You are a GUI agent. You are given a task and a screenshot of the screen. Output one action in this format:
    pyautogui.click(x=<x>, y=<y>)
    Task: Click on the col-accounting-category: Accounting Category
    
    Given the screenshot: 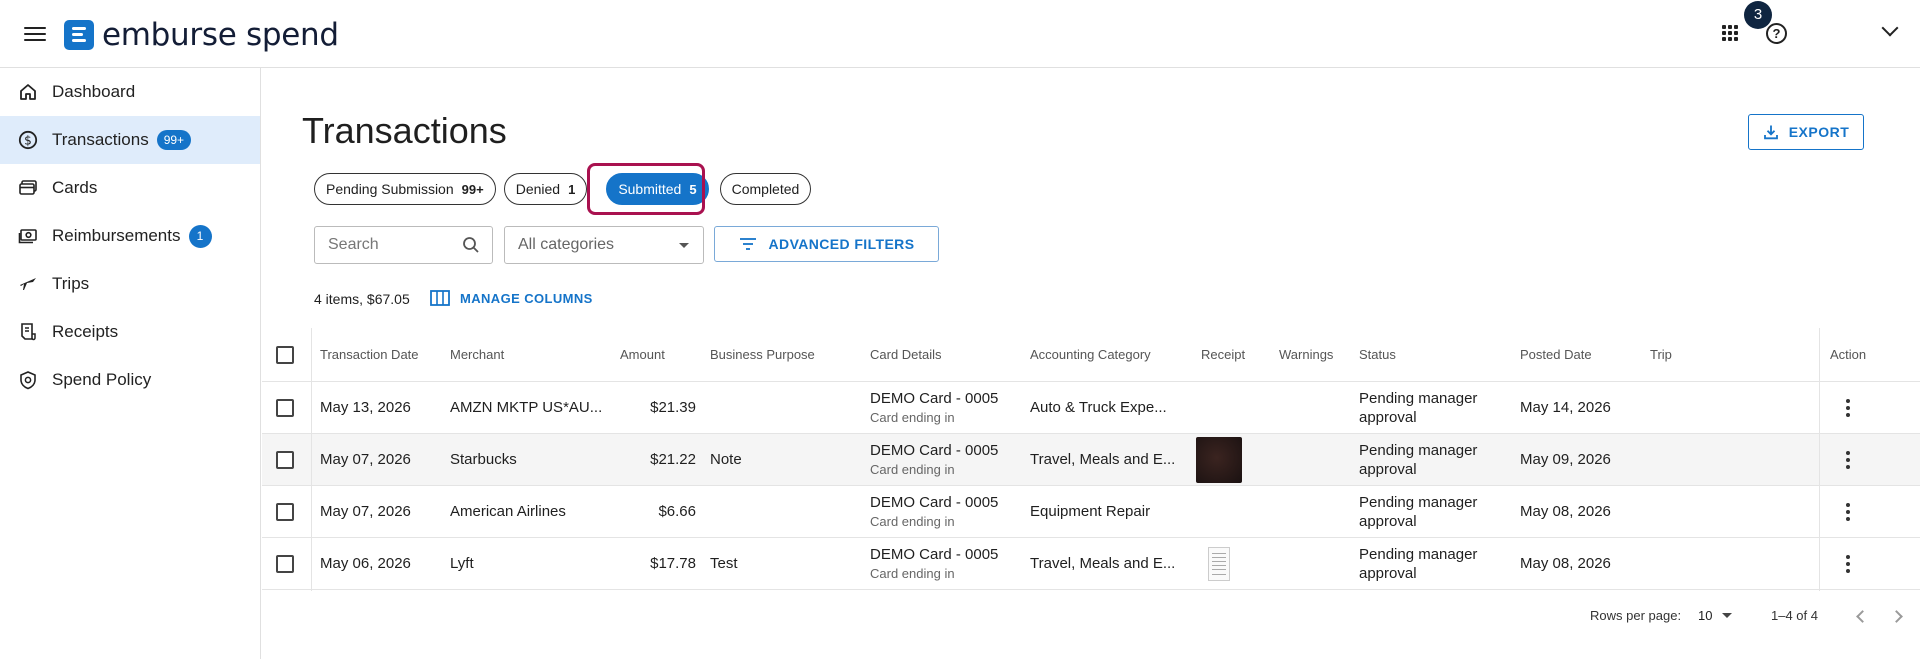 What is the action you would take?
    pyautogui.click(x=1090, y=354)
    